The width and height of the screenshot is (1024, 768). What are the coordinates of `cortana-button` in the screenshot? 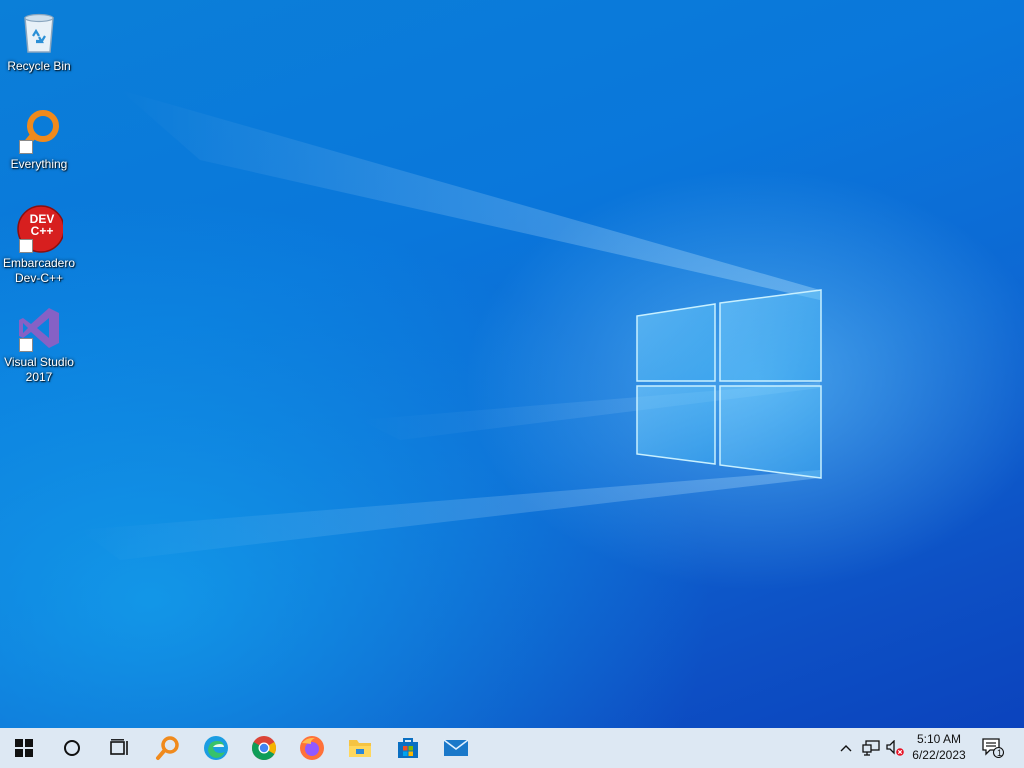 It's located at (72, 748).